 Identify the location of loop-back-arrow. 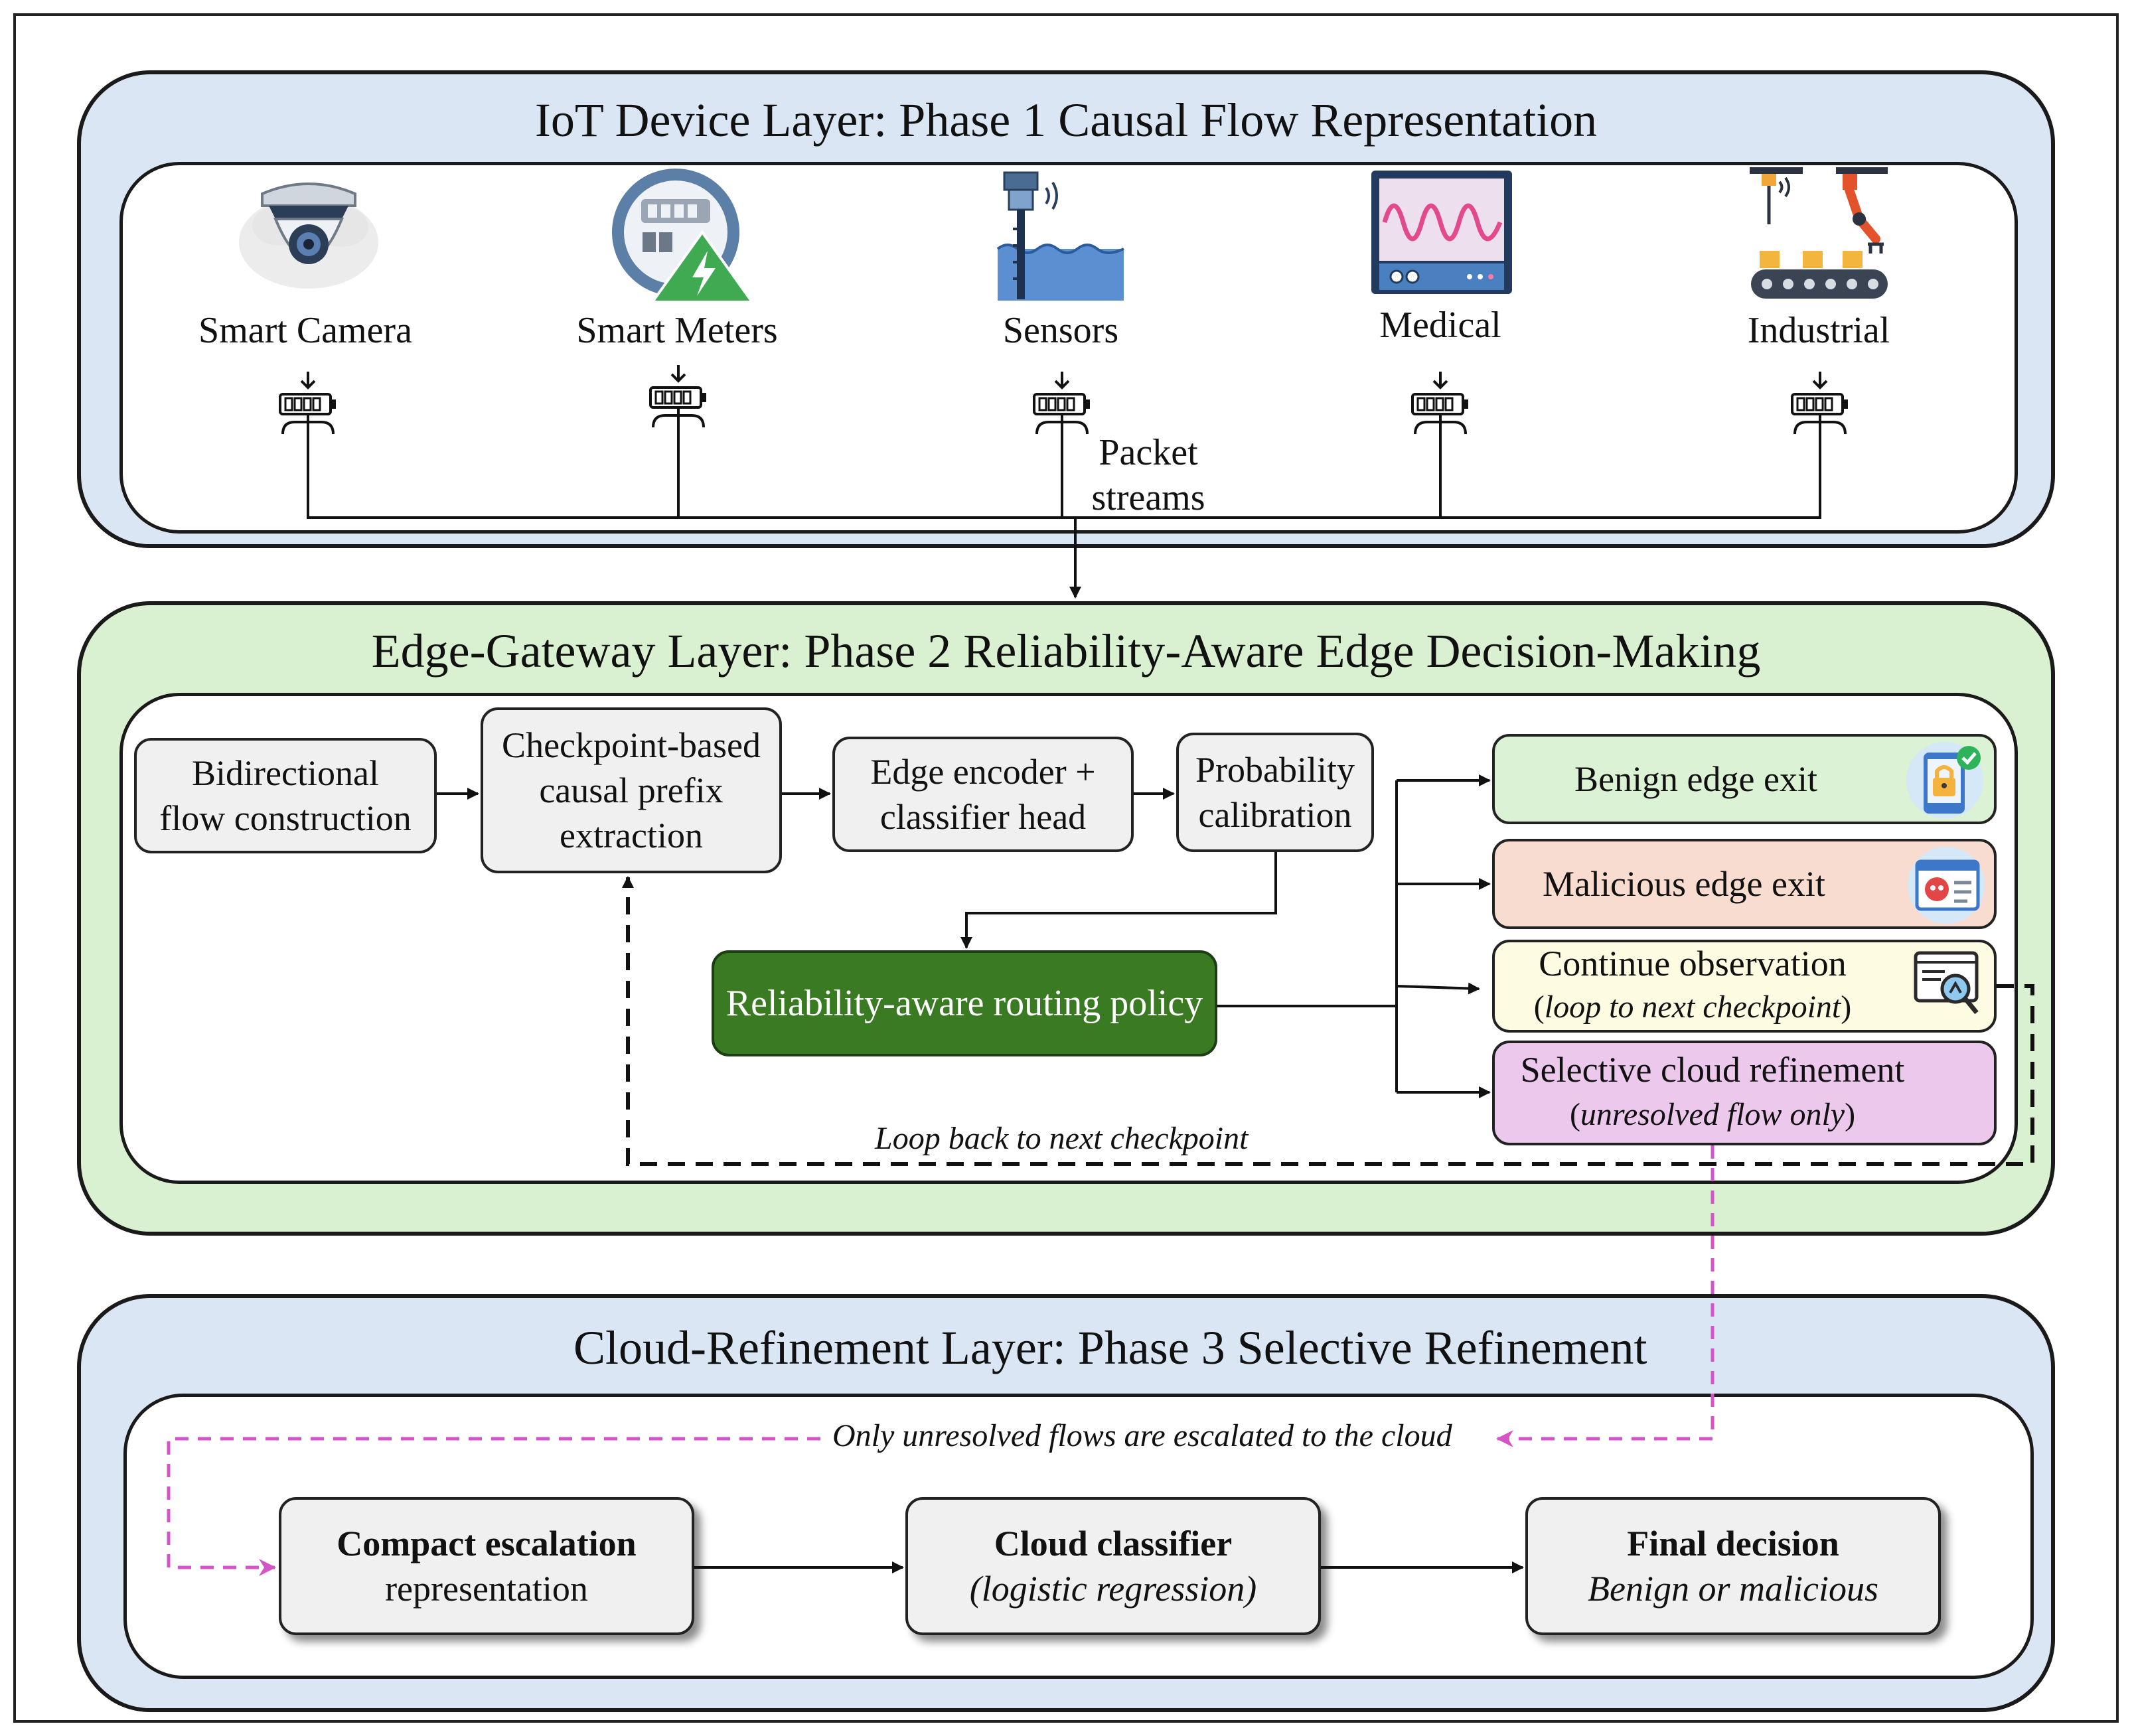
(1328, 1021).